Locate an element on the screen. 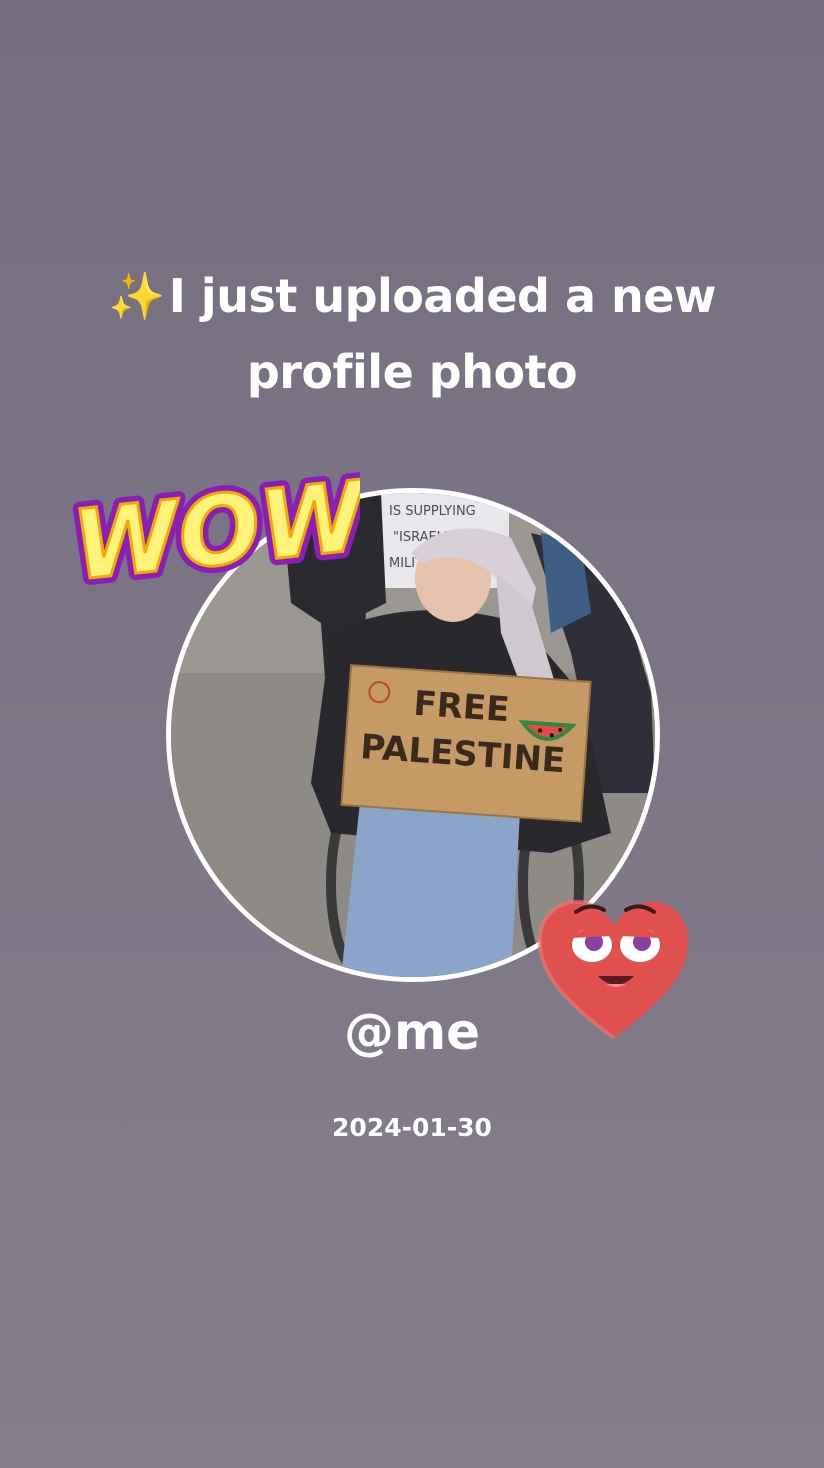 Image resolution: width=824 pixels, height=1468 pixels. headline-line-2: profile photo is located at coordinates (412, 372).